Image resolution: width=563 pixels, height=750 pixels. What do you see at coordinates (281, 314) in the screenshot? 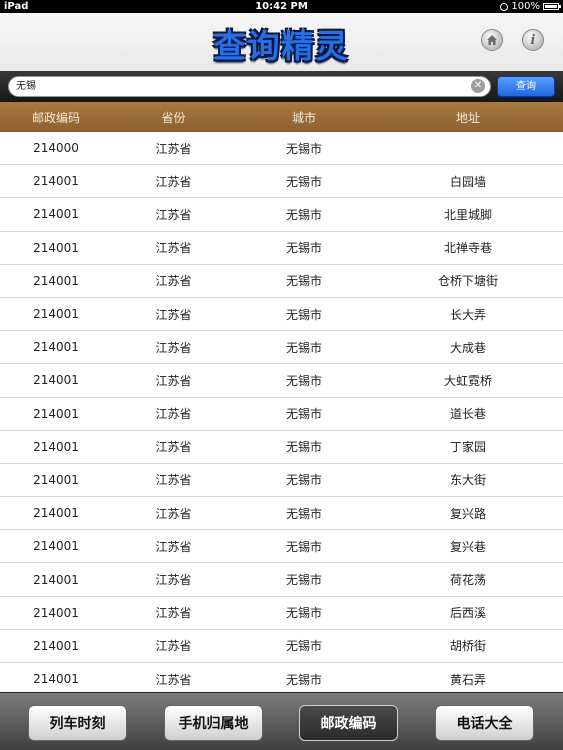
I see `table-row: 214001 江苏省 无锡市 长大弄` at bounding box center [281, 314].